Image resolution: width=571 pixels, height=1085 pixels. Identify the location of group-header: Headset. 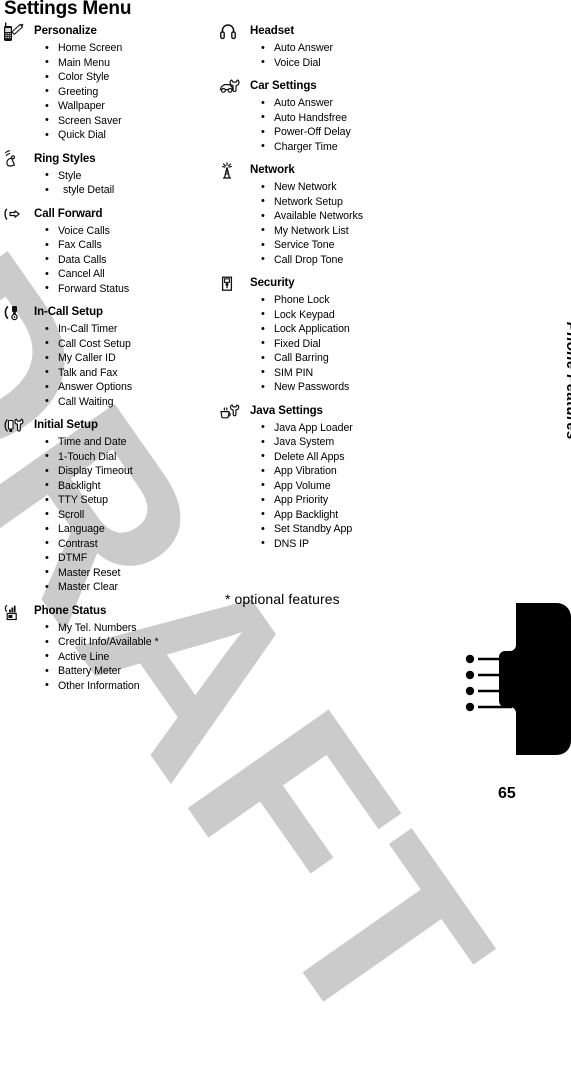
(330, 32).